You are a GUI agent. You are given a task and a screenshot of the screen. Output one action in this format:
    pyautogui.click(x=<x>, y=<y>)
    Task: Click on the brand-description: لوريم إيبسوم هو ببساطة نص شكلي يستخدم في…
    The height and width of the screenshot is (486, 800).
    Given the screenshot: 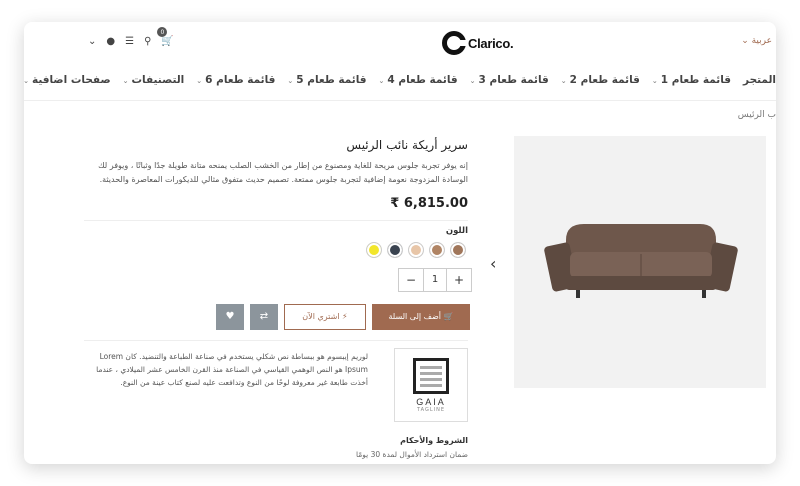 What is the action you would take?
    pyautogui.click(x=232, y=369)
    